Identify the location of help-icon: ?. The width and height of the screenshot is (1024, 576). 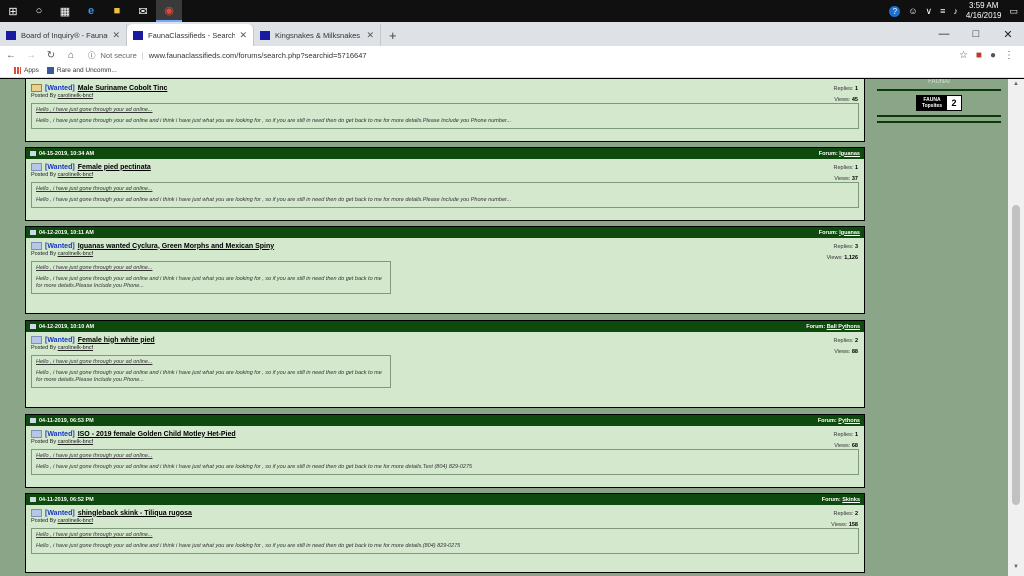
(895, 11).